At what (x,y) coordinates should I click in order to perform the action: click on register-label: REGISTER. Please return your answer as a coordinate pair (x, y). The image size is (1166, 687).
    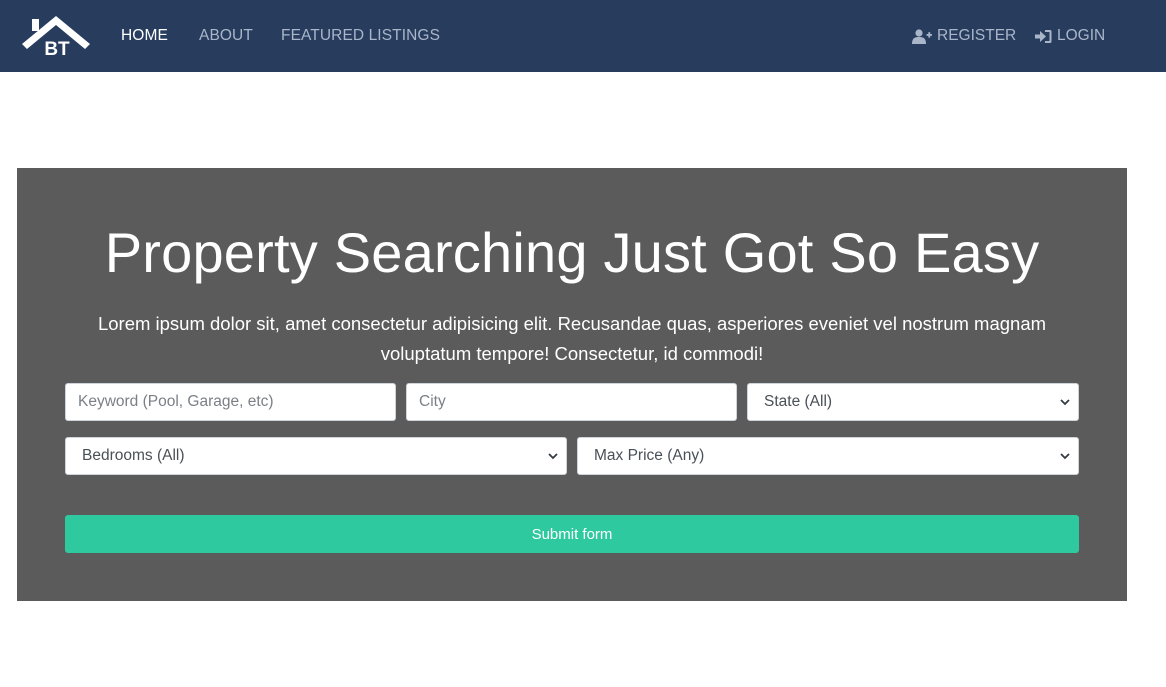
    Looking at the image, I should click on (977, 35).